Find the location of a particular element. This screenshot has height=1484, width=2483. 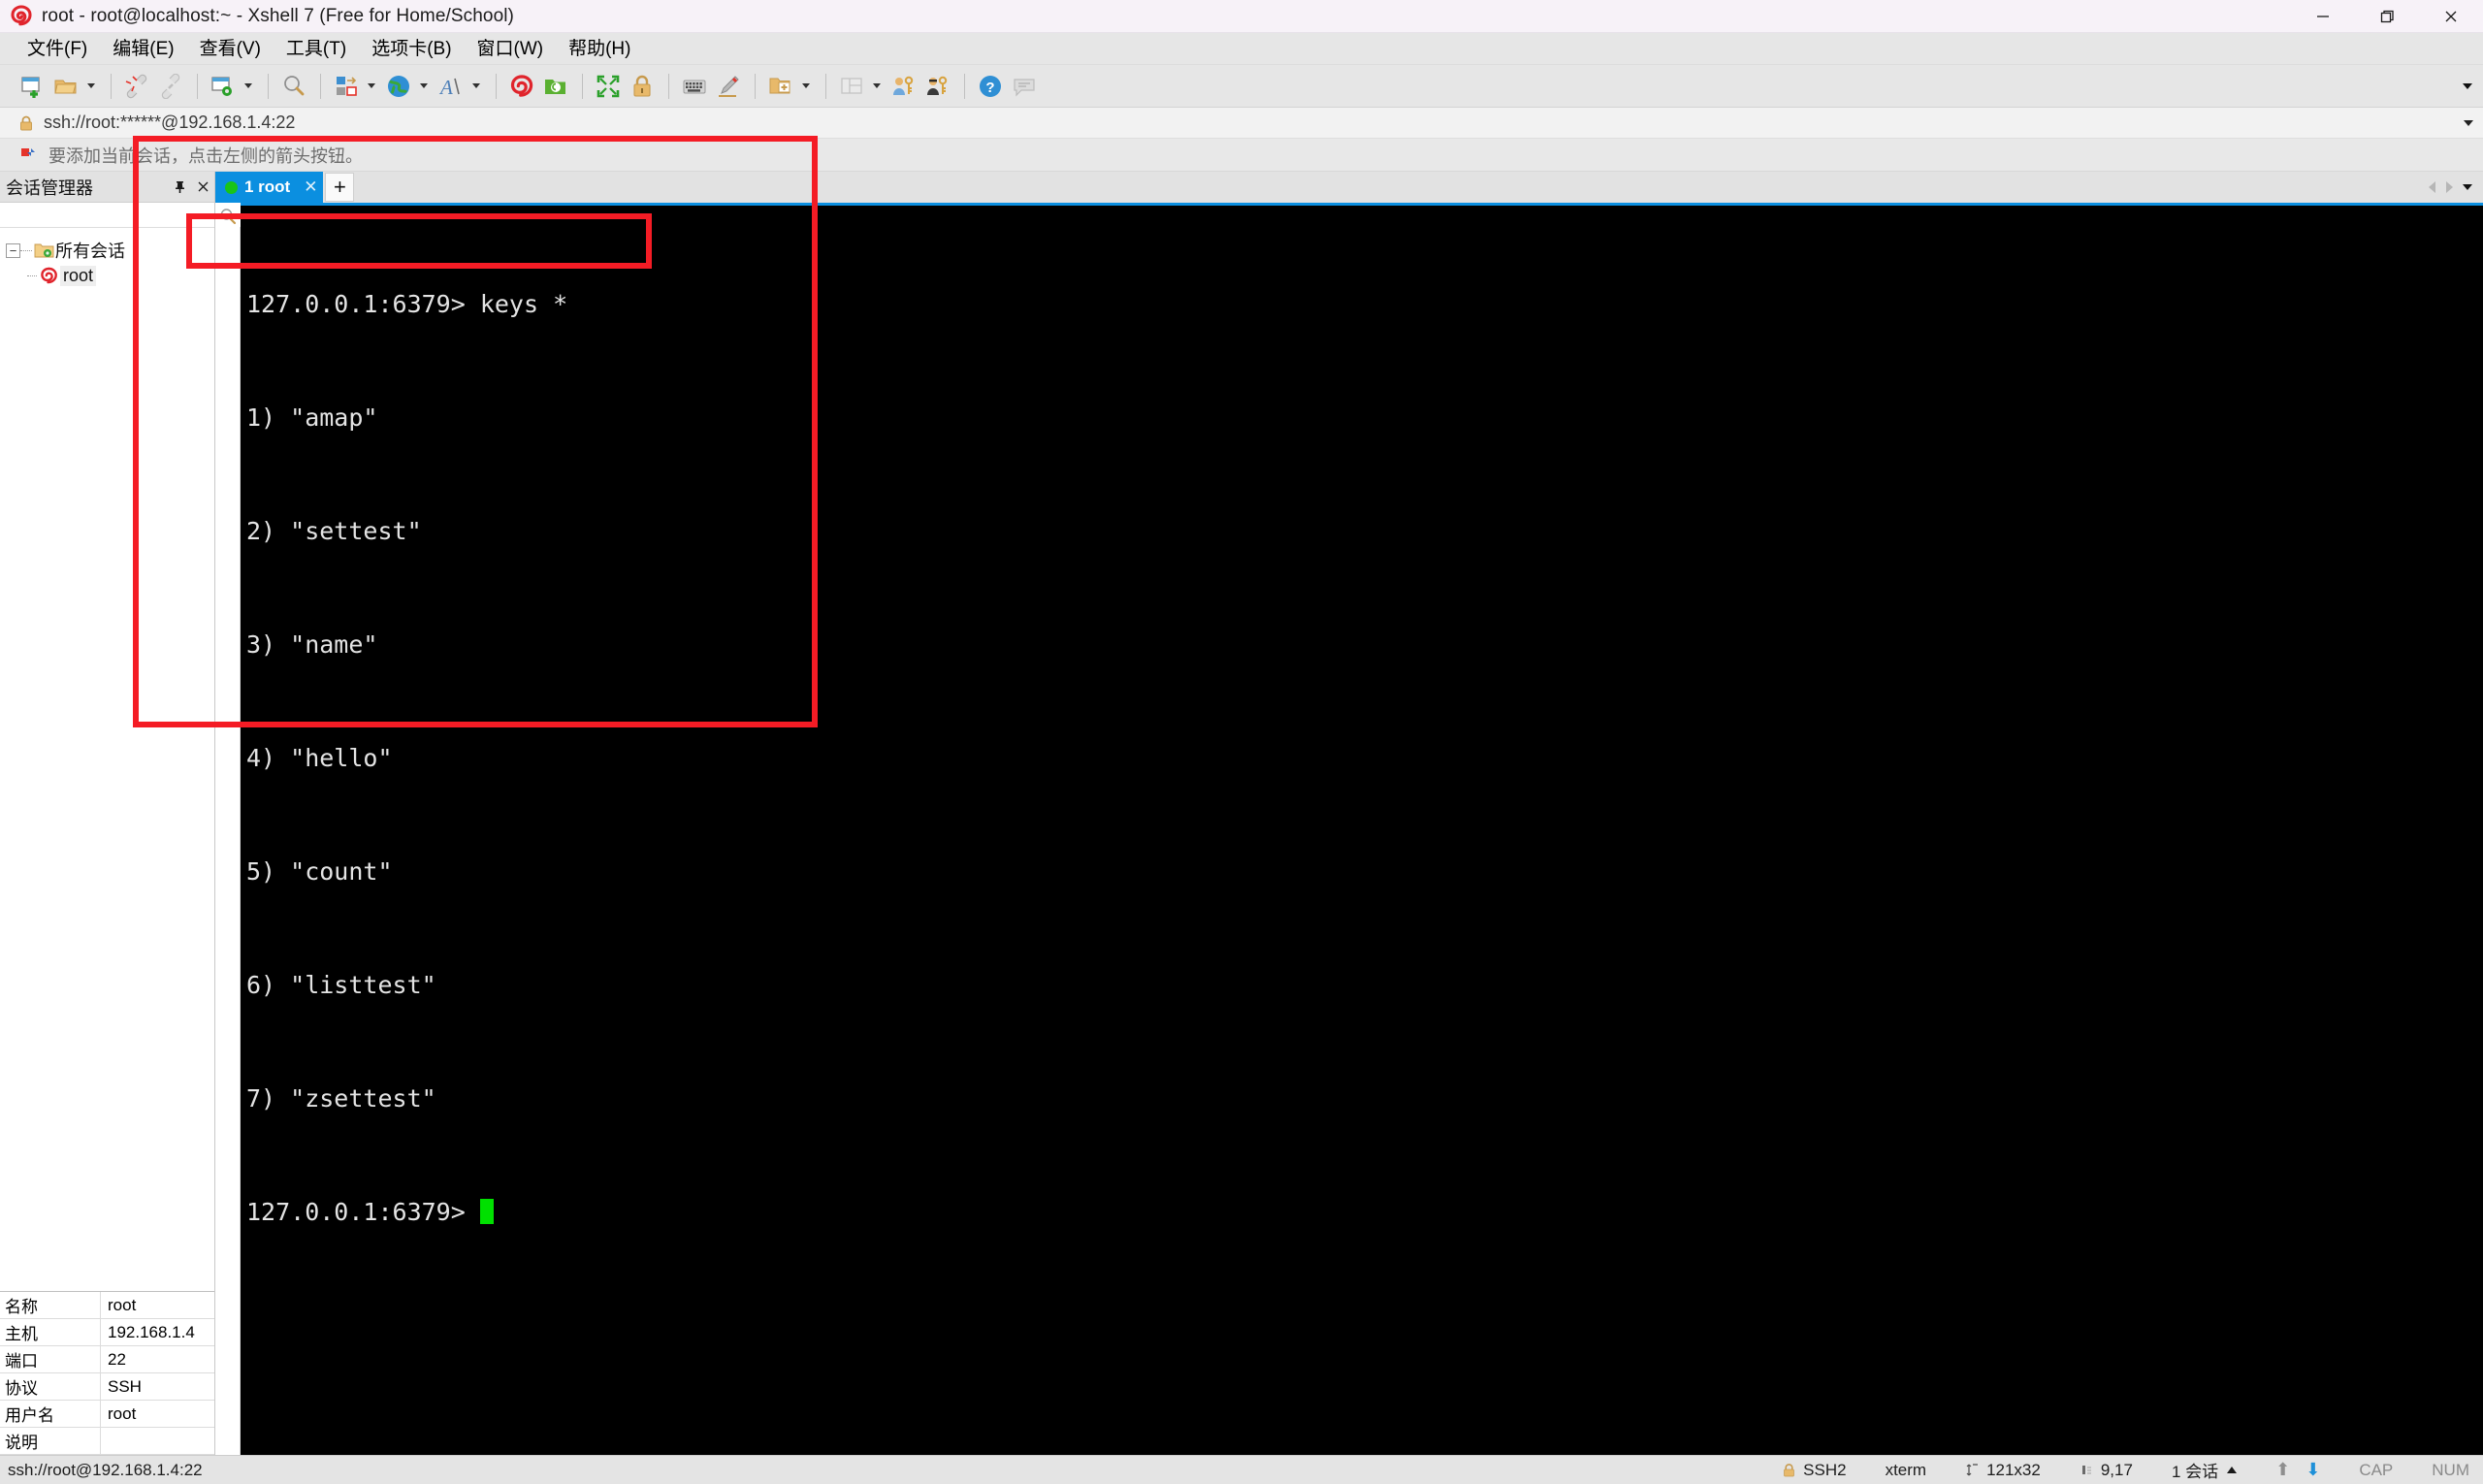

address-input: ssh://root:******@192.168.1.4:22 is located at coordinates (170, 123).